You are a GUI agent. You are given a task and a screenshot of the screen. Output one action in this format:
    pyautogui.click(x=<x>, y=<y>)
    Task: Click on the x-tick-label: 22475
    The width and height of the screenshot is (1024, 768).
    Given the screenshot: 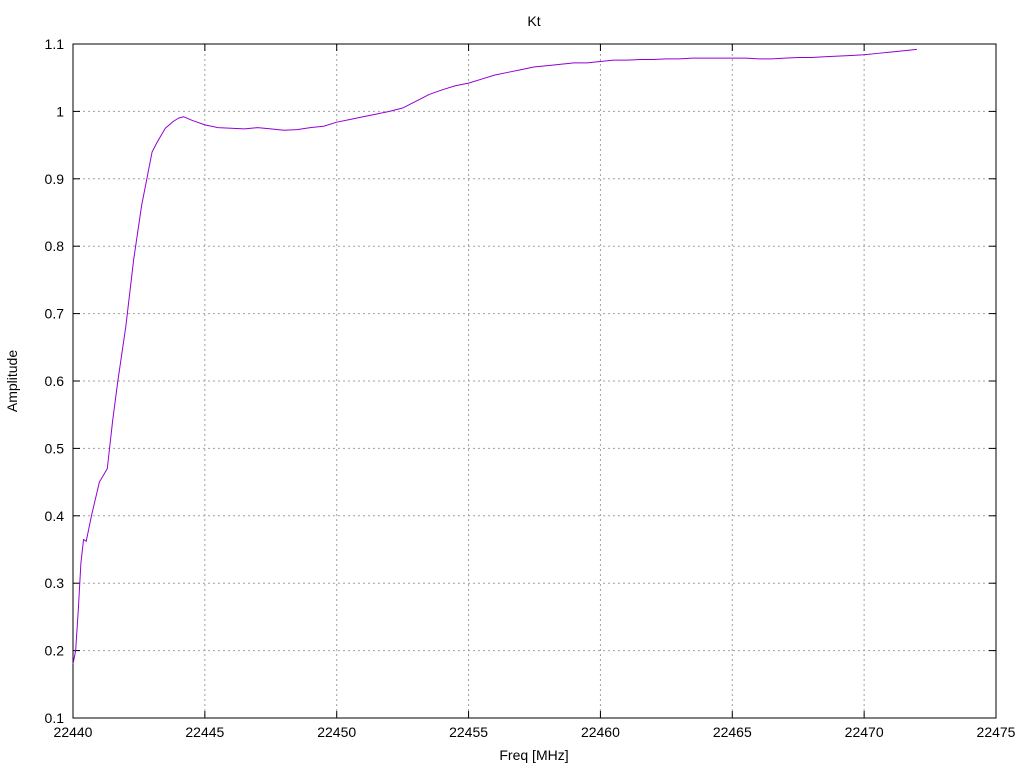 What is the action you would take?
    pyautogui.click(x=996, y=732)
    